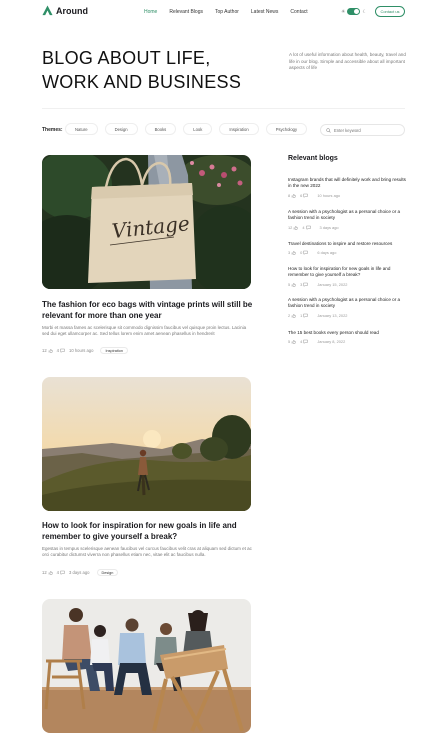 The height and width of the screenshot is (740, 448). I want to click on nav-home: Home, so click(150, 12).